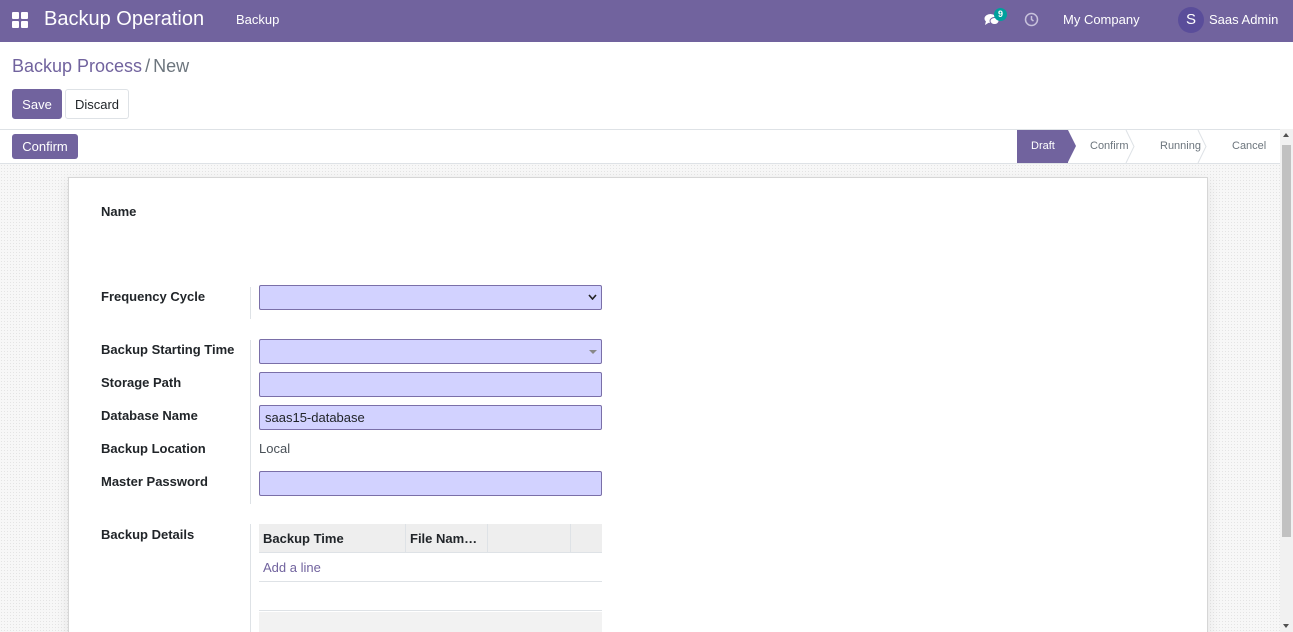  I want to click on database-name-input: saas15-database, so click(430, 417).